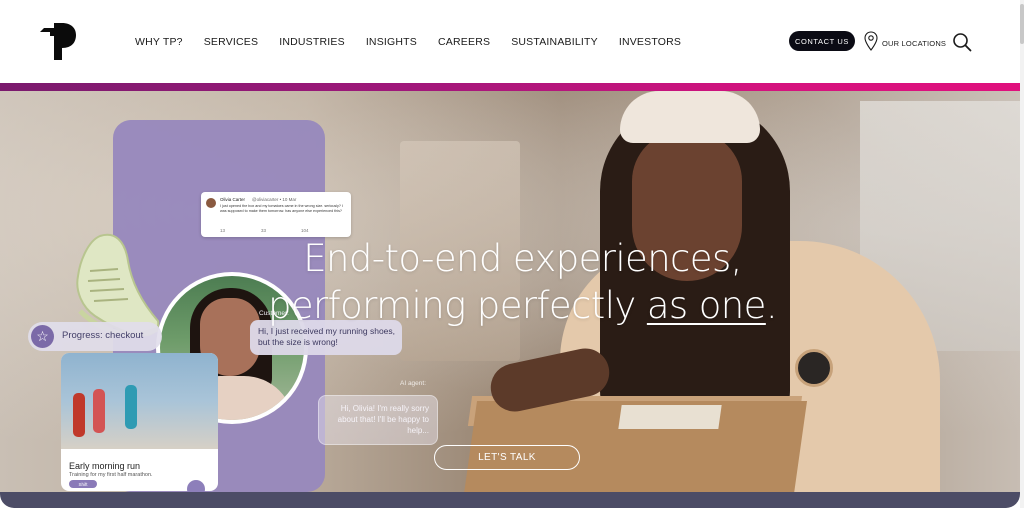 This screenshot has height=508, width=1024. I want to click on activity-tag: Shift, so click(83, 484).